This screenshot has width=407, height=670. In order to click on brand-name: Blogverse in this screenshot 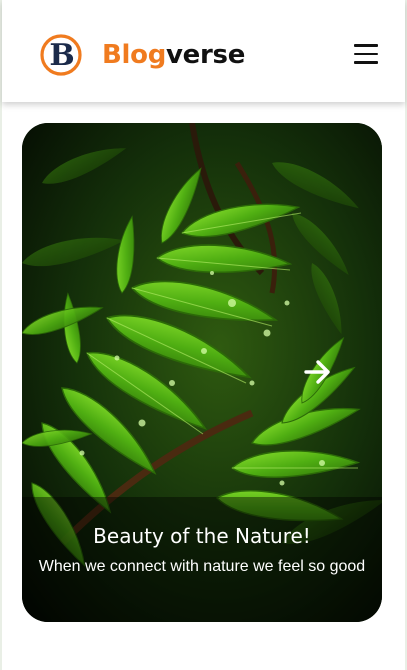, I will do `click(173, 55)`.